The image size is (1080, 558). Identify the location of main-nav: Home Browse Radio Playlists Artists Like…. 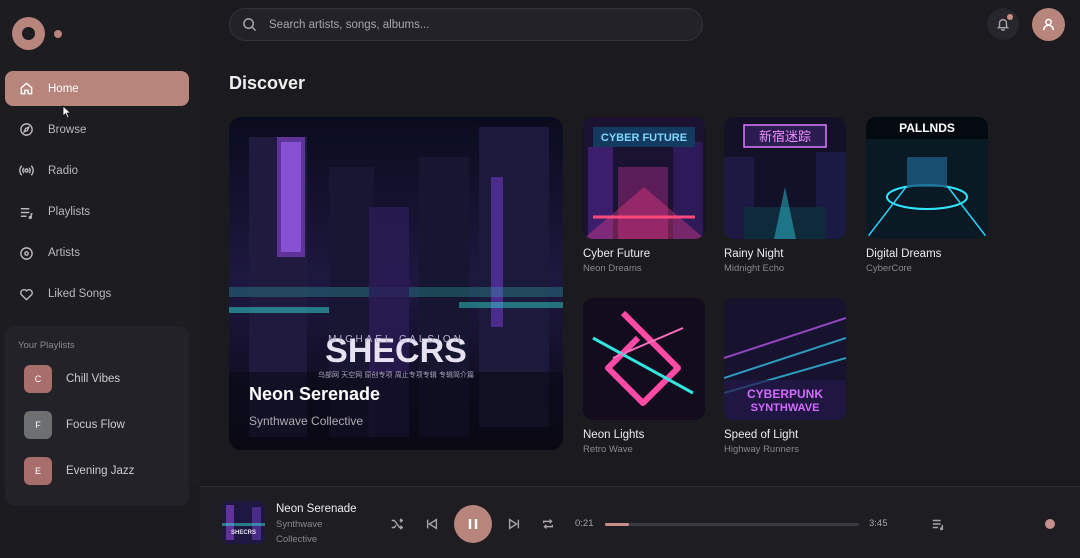
(97, 194).